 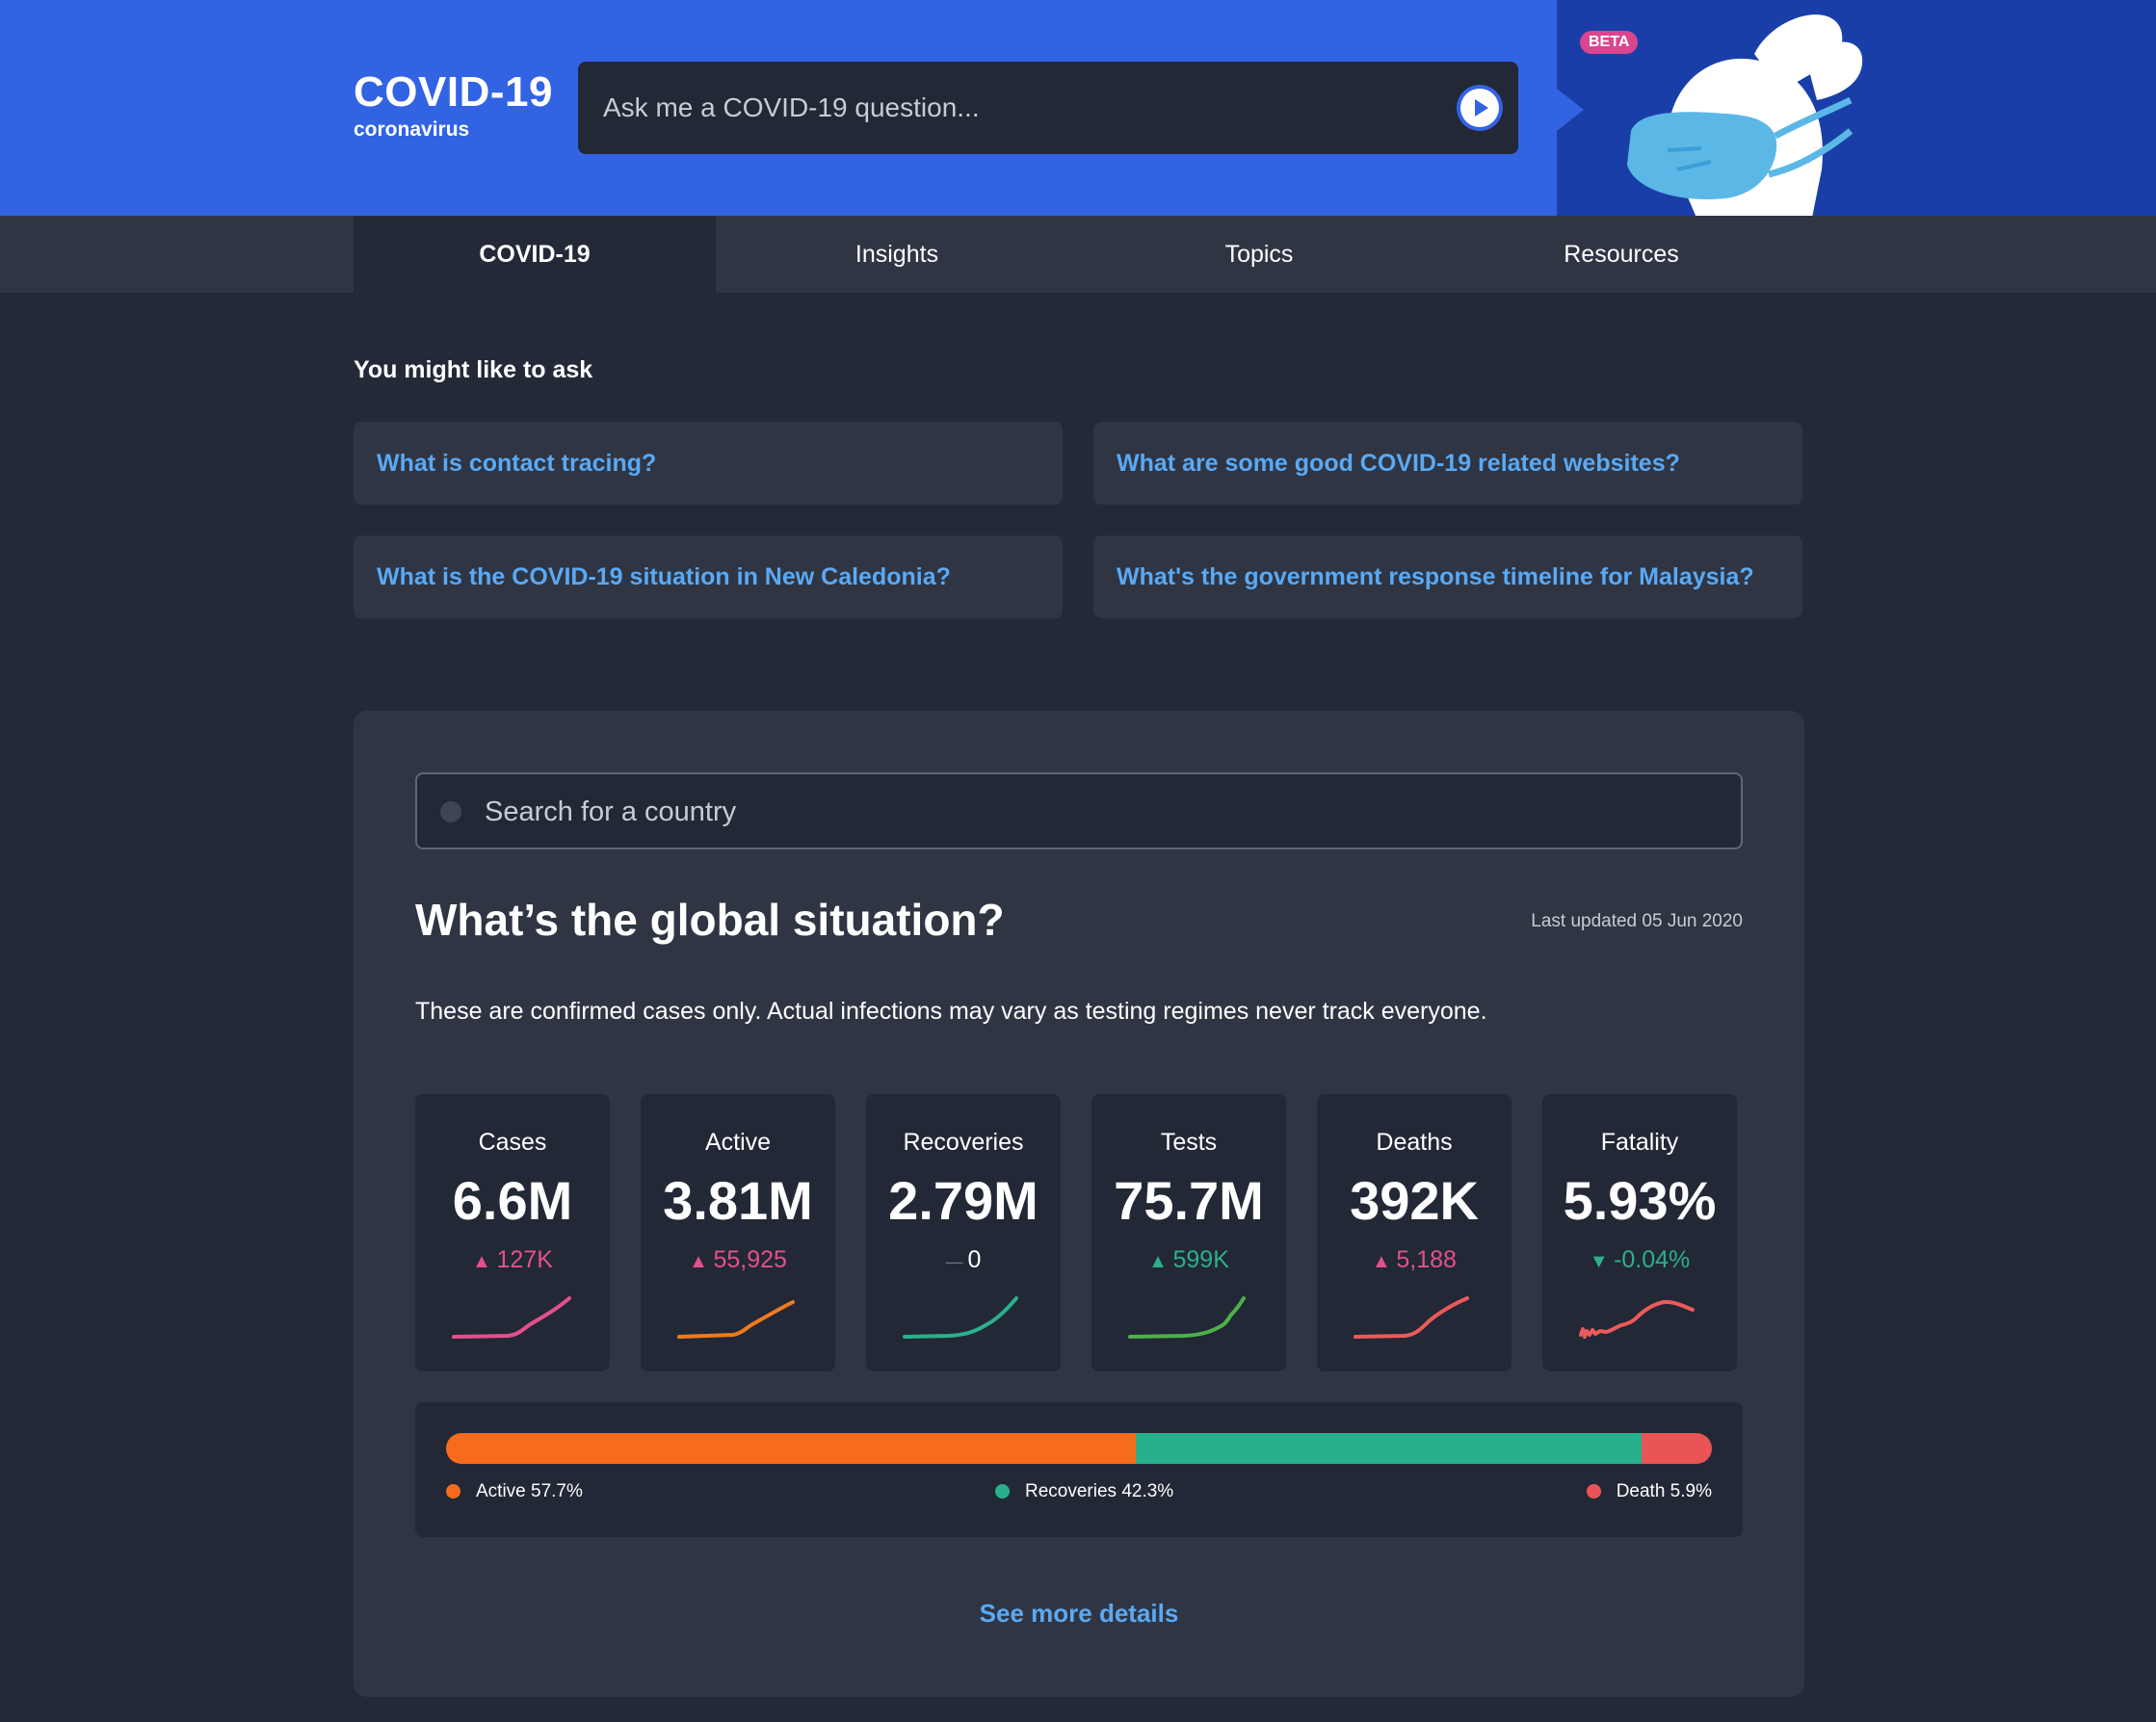 I want to click on stat-change: ▼ -0.04%, so click(x=1639, y=1260).